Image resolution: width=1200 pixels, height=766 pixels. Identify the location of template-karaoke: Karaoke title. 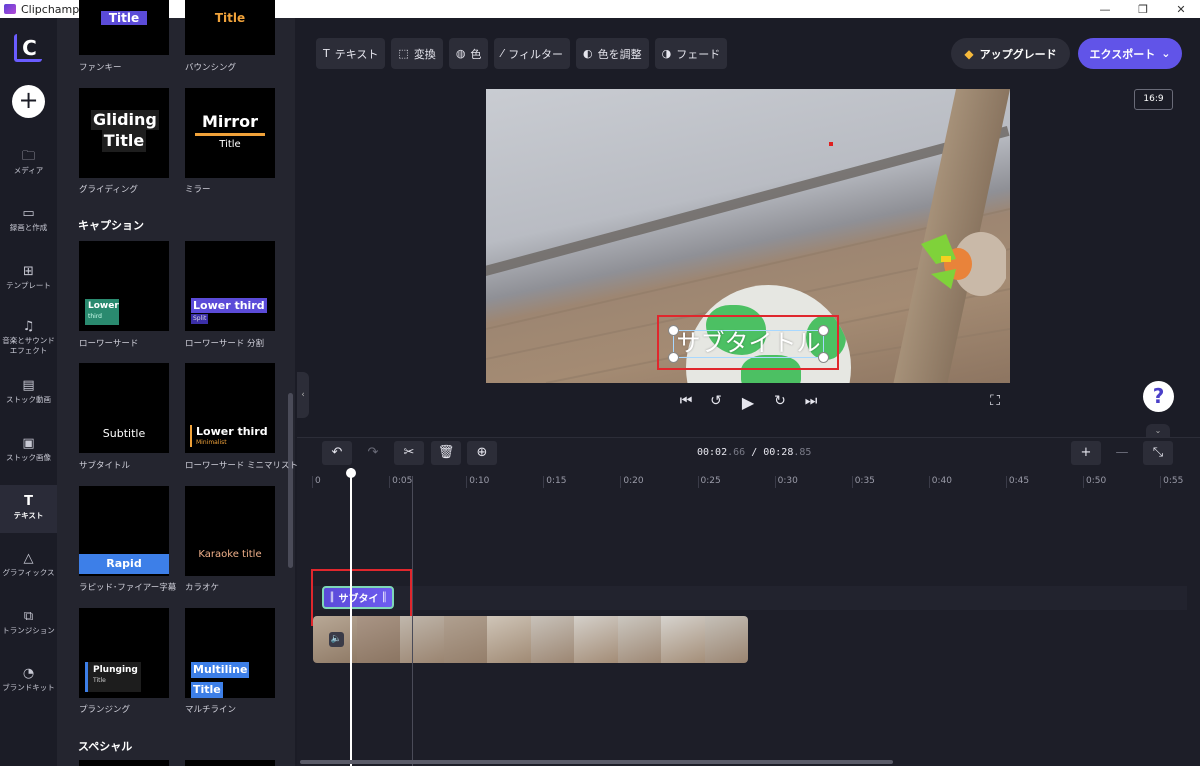
(230, 531).